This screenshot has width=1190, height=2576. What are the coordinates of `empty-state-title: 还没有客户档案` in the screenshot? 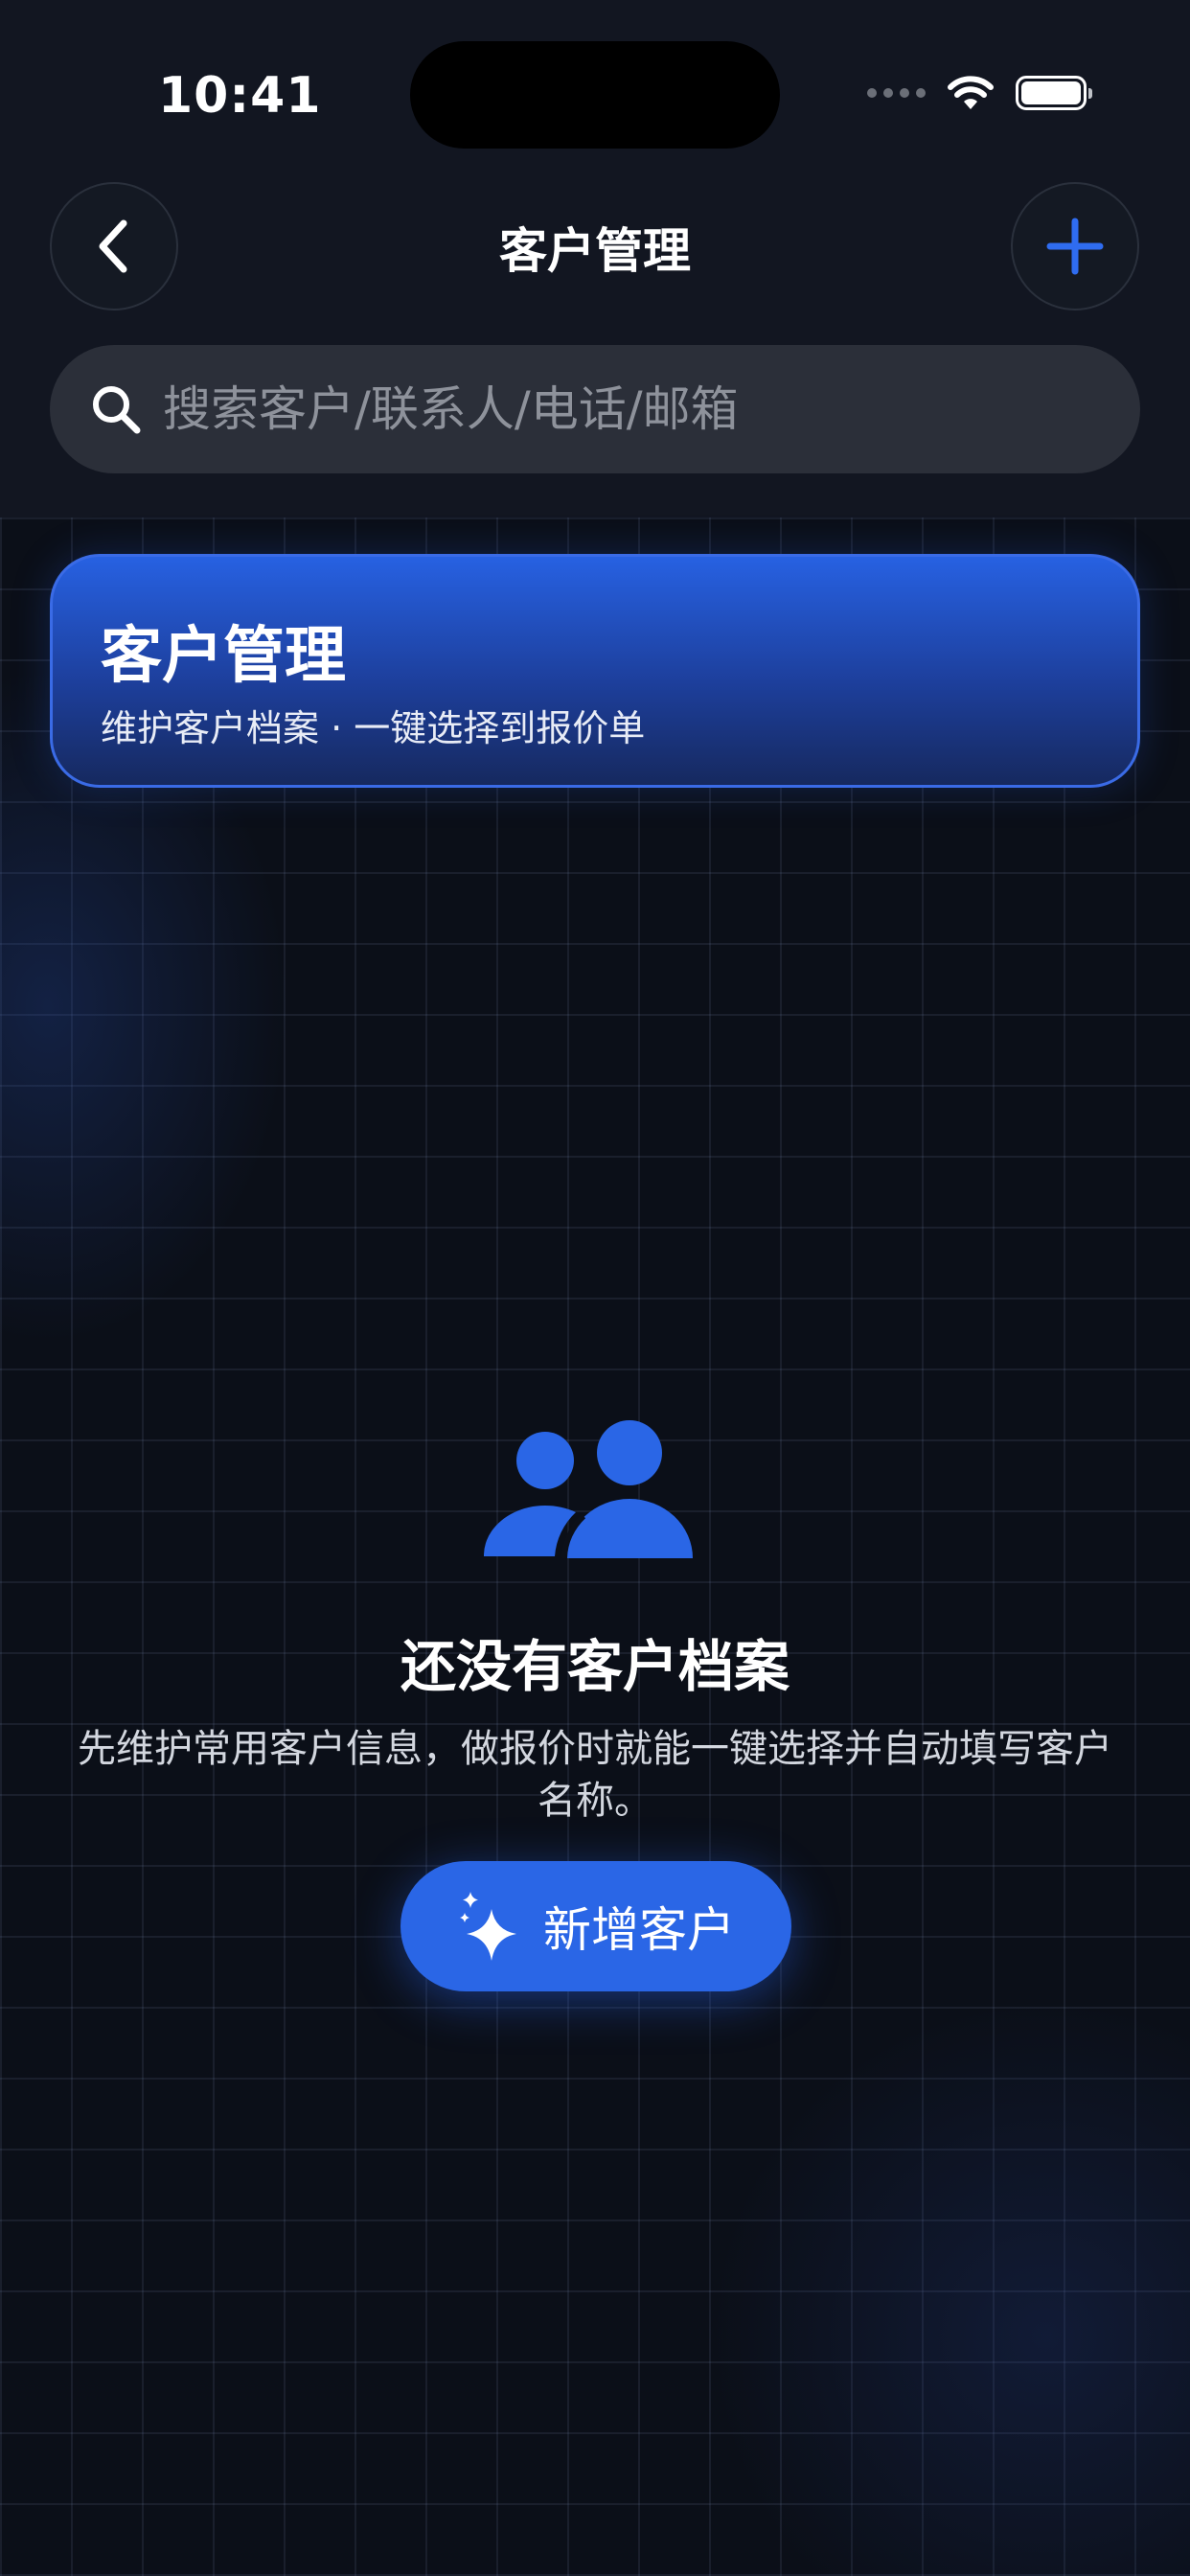 It's located at (595, 1667).